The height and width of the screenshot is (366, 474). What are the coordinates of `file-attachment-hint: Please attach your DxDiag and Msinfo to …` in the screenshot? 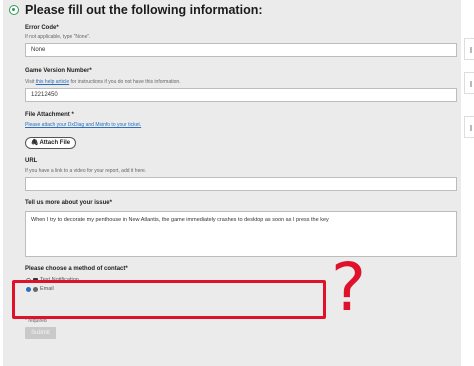 It's located at (83, 125).